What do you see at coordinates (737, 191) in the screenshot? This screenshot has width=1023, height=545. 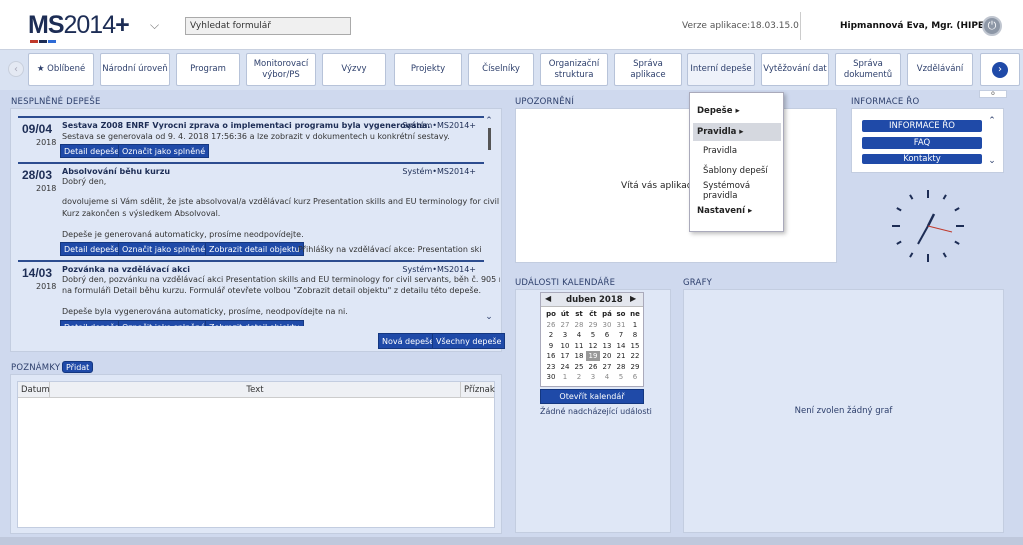 I see `menu-systemova-pravidla: Systémová pravidla` at bounding box center [737, 191].